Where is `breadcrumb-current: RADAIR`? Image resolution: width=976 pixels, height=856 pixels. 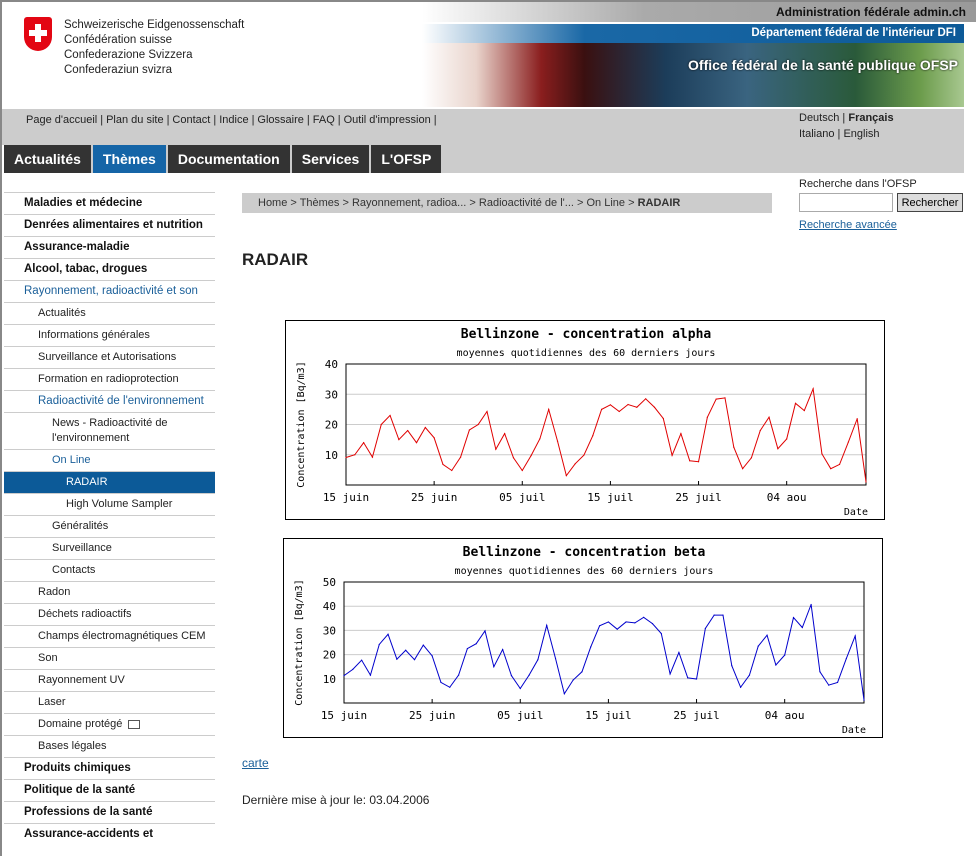
breadcrumb-current: RADAIR is located at coordinates (659, 203).